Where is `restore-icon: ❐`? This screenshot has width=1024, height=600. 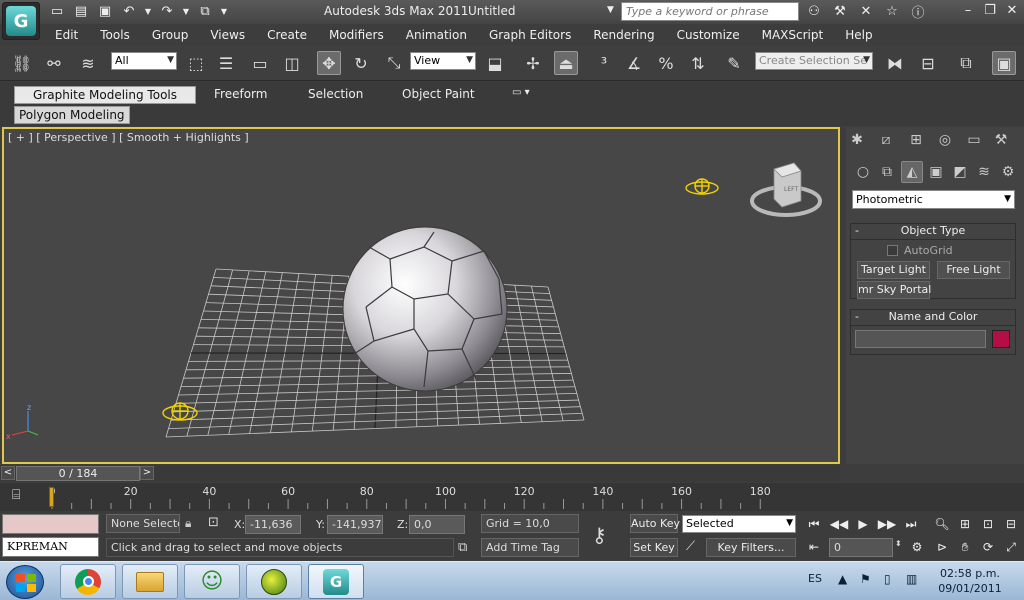 restore-icon: ❐ is located at coordinates (990, 11).